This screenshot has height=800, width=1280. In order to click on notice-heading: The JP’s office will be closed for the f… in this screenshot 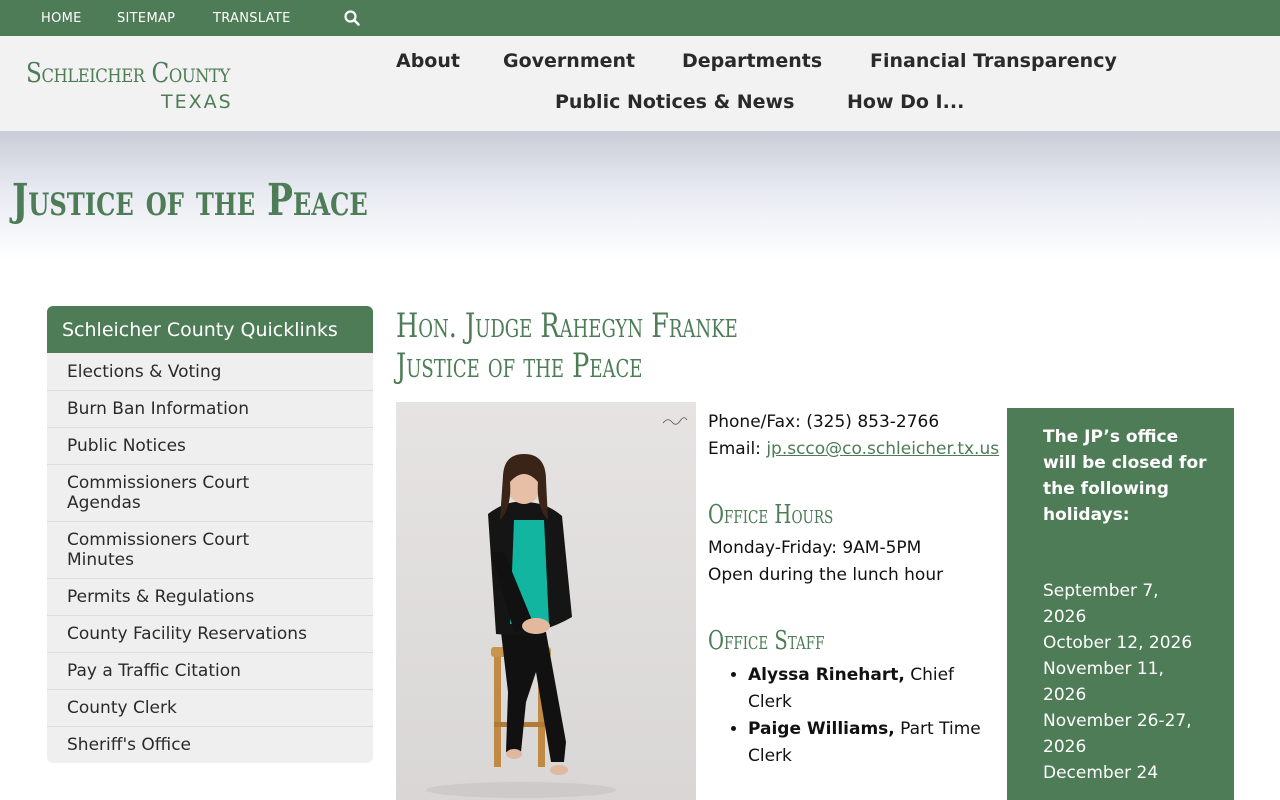, I will do `click(1125, 476)`.